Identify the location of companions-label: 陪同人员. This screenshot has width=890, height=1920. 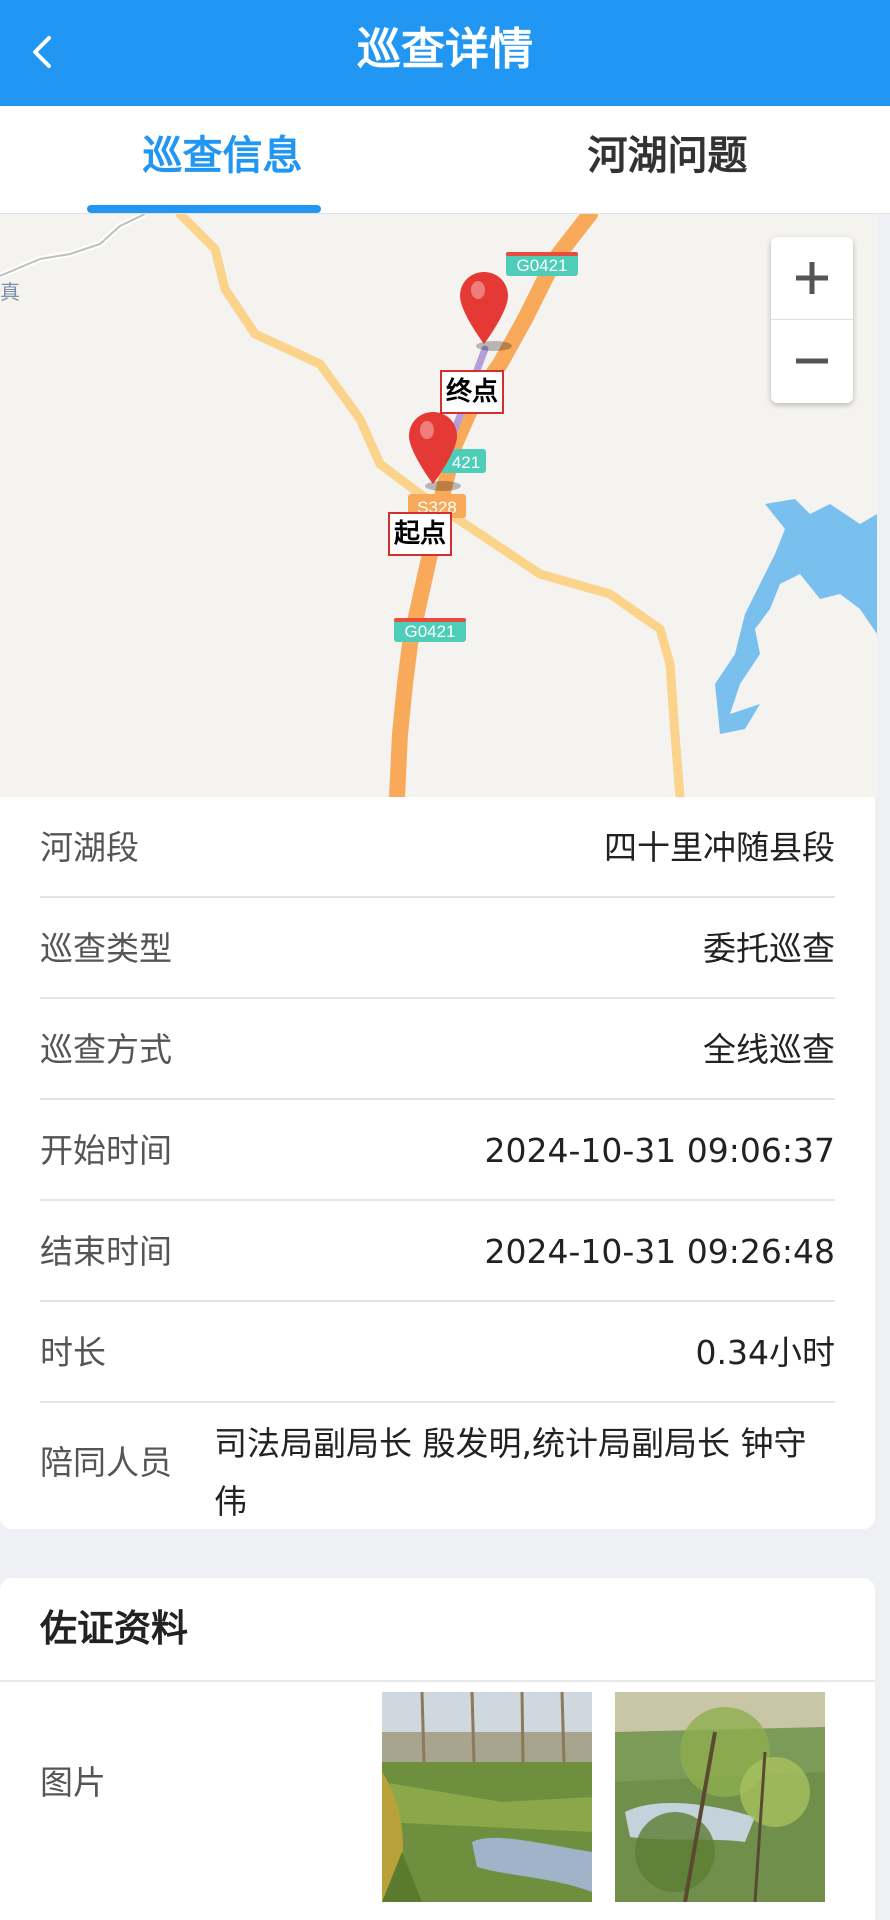
(106, 1462).